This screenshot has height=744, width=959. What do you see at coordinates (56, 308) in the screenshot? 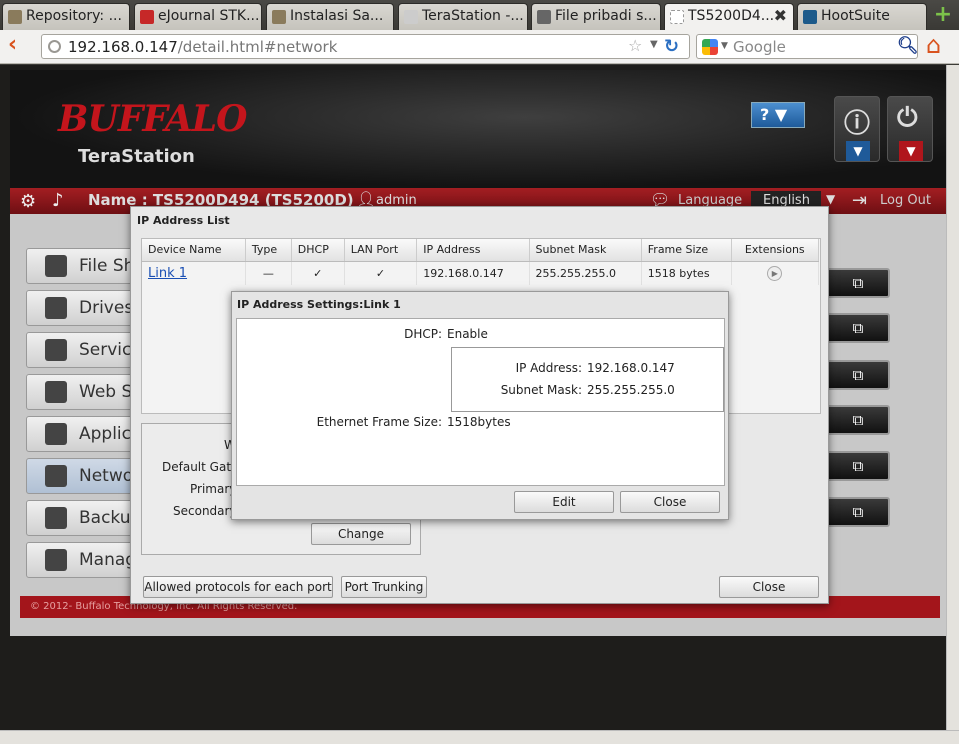
I see `drive-icon` at bounding box center [56, 308].